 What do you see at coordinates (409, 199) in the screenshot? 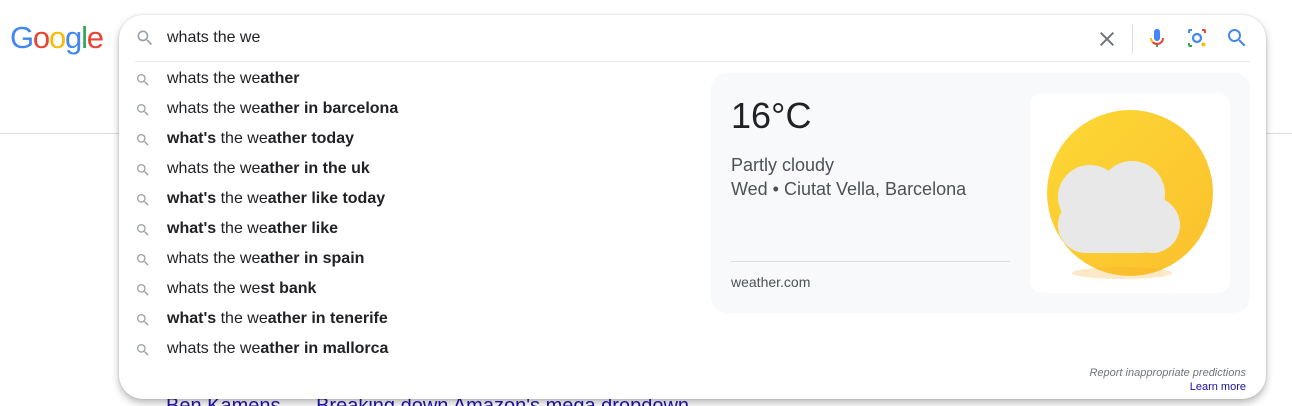
I see `suggestion-item: what's the weather like today` at bounding box center [409, 199].